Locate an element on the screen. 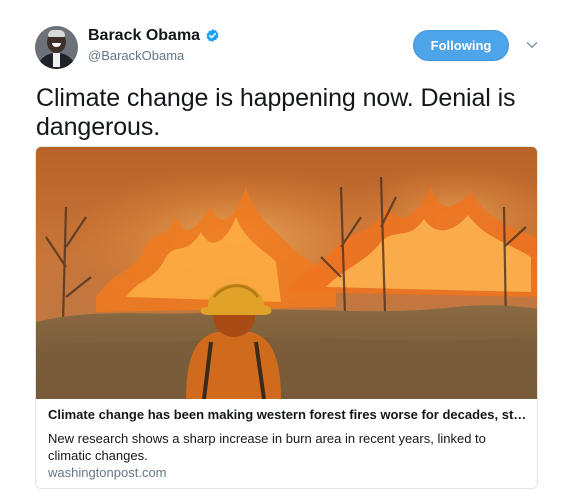  chevron-down-icon is located at coordinates (532, 45).